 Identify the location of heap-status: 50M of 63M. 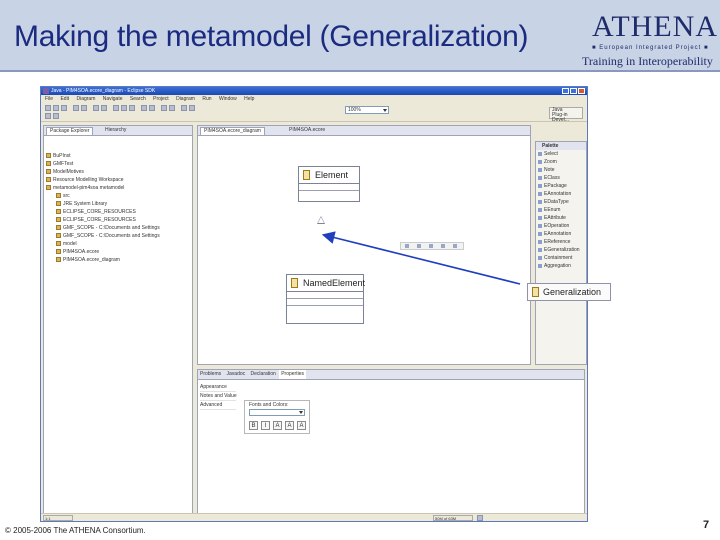
(453, 518).